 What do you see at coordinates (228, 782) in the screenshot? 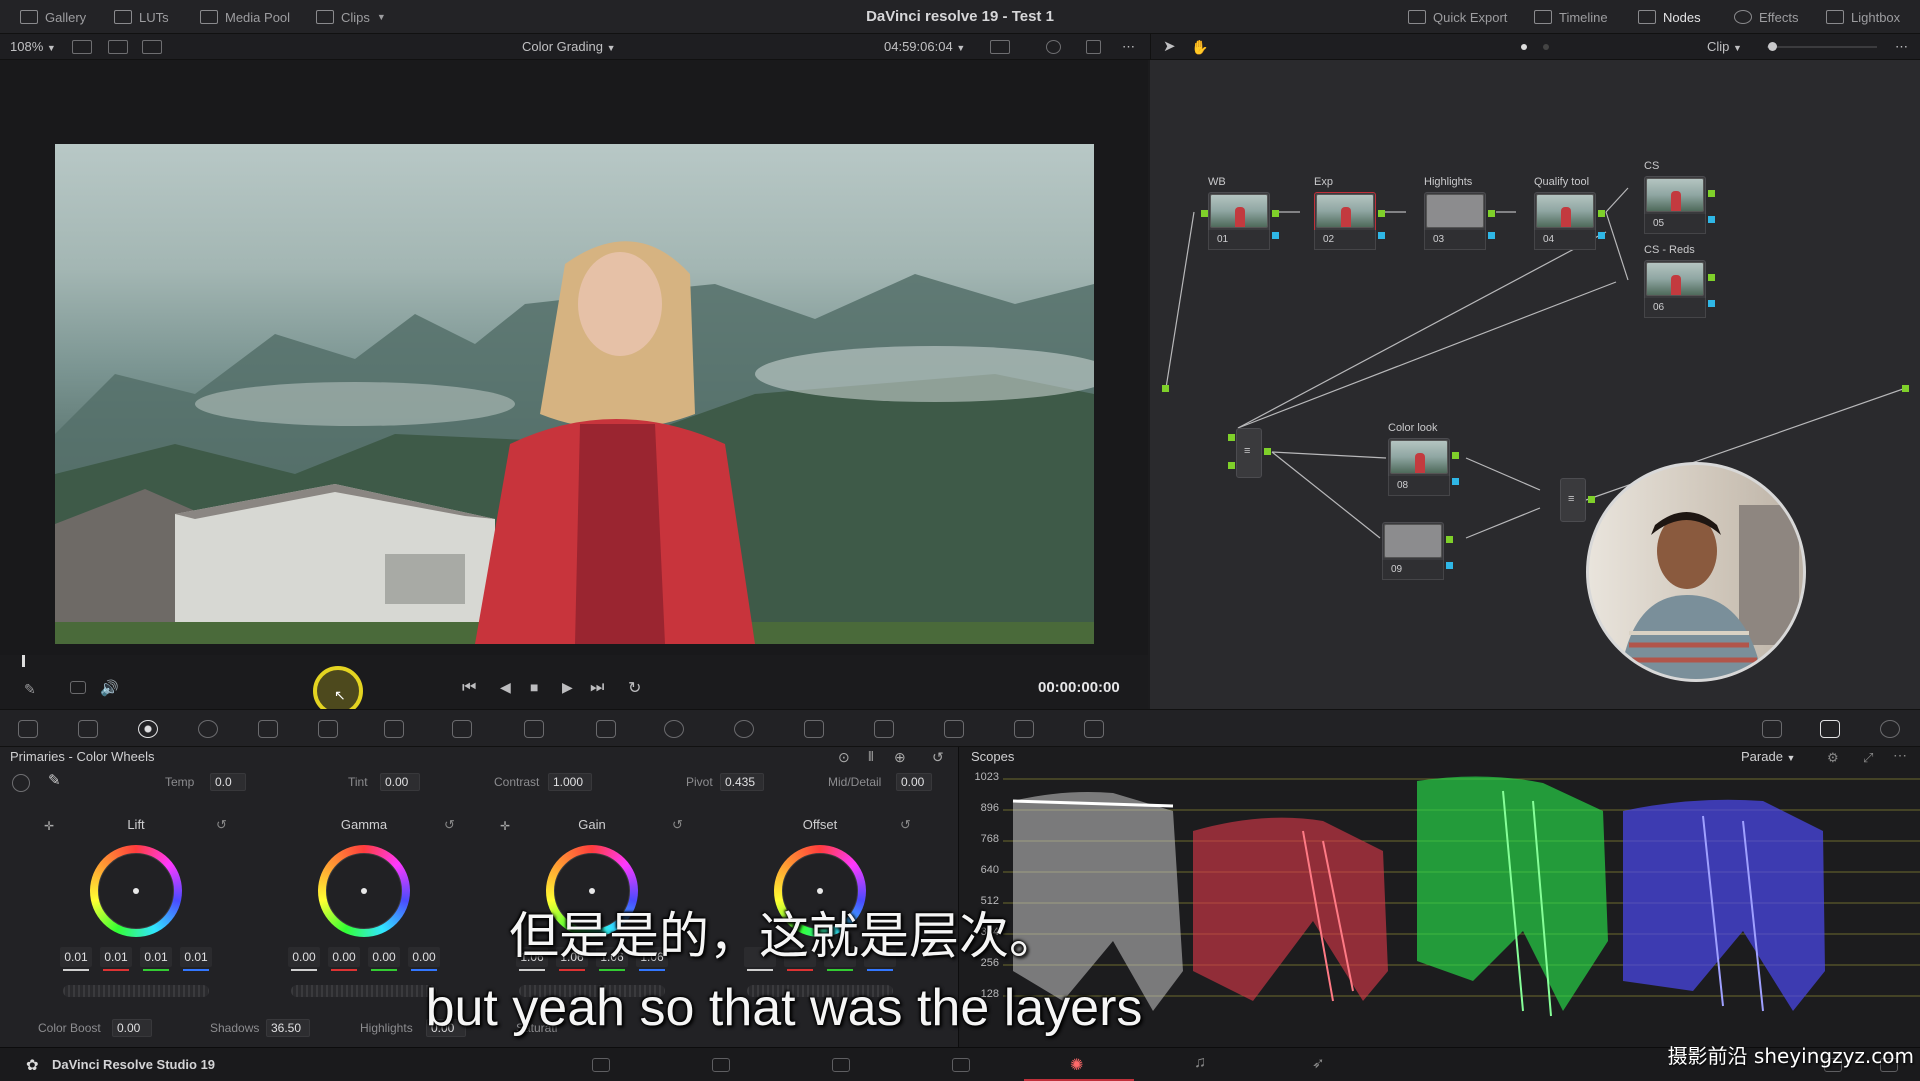
I see `temp-field: 0.0` at bounding box center [228, 782].